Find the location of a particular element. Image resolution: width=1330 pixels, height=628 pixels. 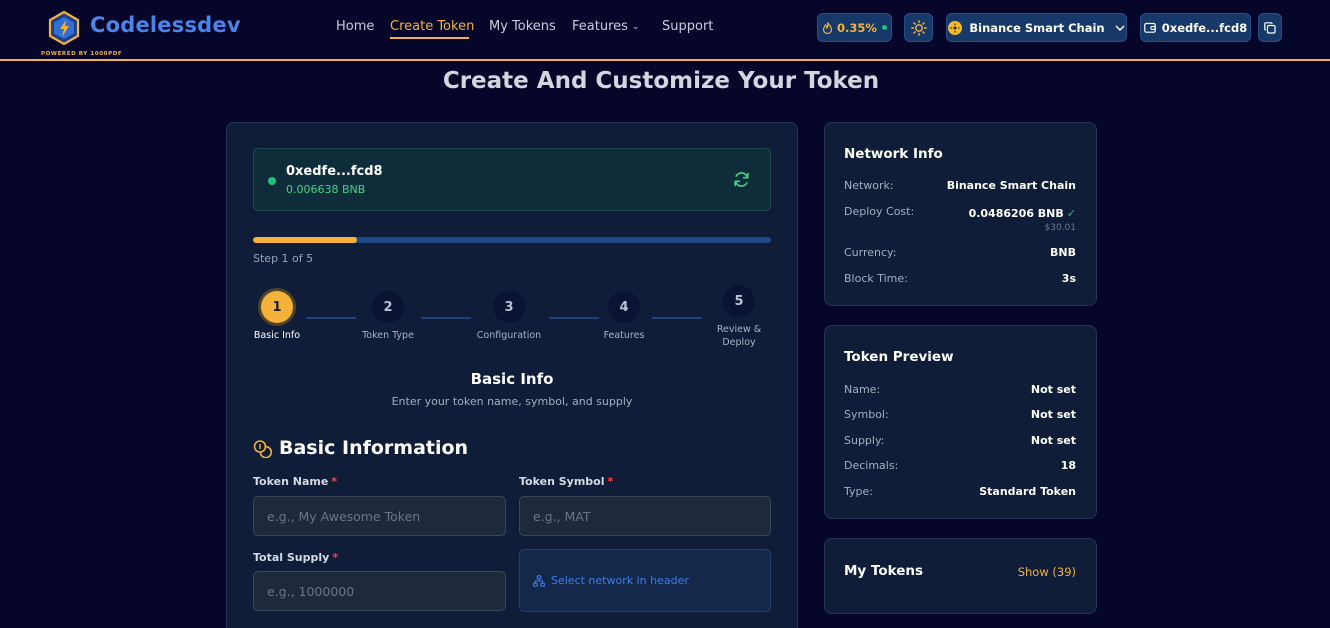

bnb-icon is located at coordinates (955, 27).